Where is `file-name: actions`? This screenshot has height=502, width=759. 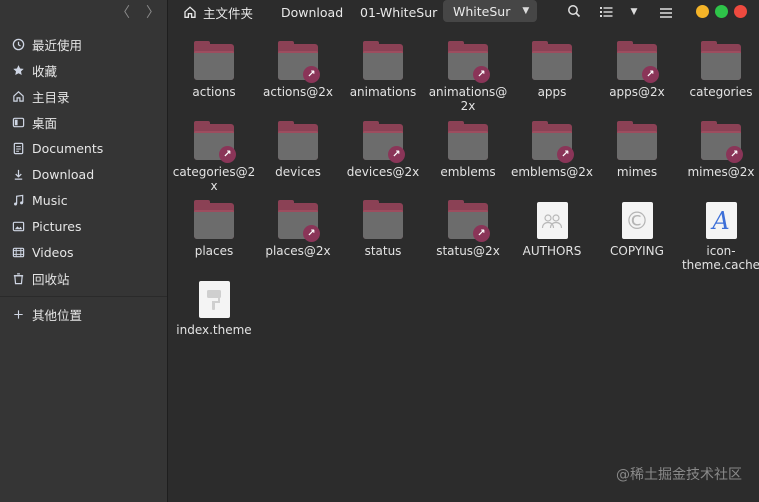 file-name: actions is located at coordinates (214, 92).